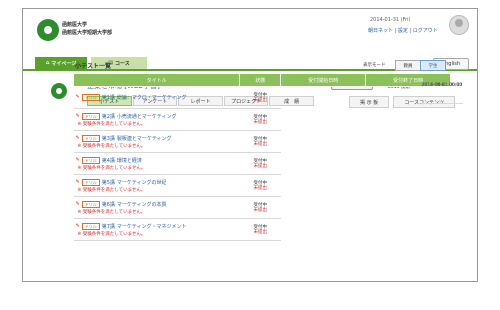 The width and height of the screenshot is (500, 310). Describe the element at coordinates (108, 204) in the screenshot. I see `lecture-number: 第6講` at that location.